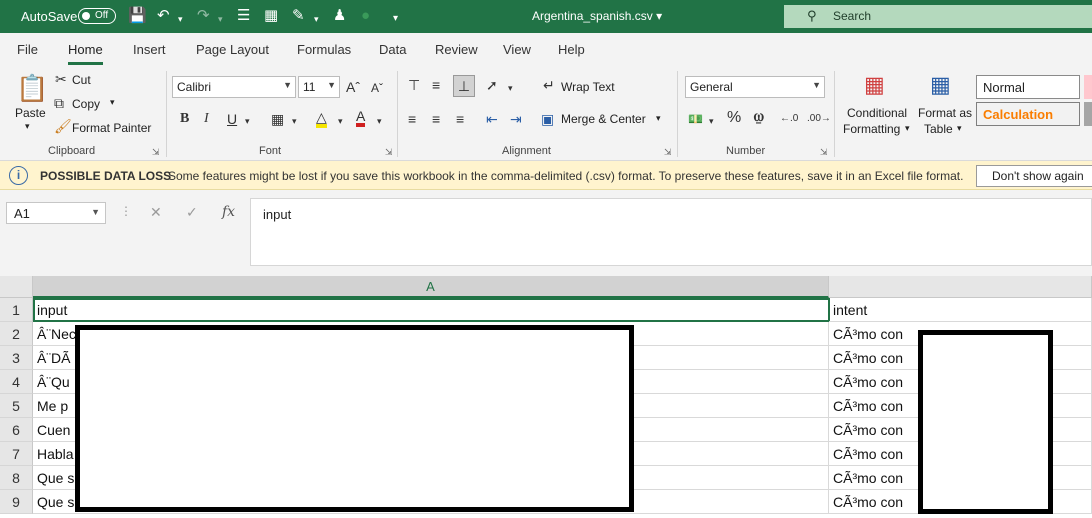 The height and width of the screenshot is (518, 1092). I want to click on bold-icon: B, so click(184, 119).